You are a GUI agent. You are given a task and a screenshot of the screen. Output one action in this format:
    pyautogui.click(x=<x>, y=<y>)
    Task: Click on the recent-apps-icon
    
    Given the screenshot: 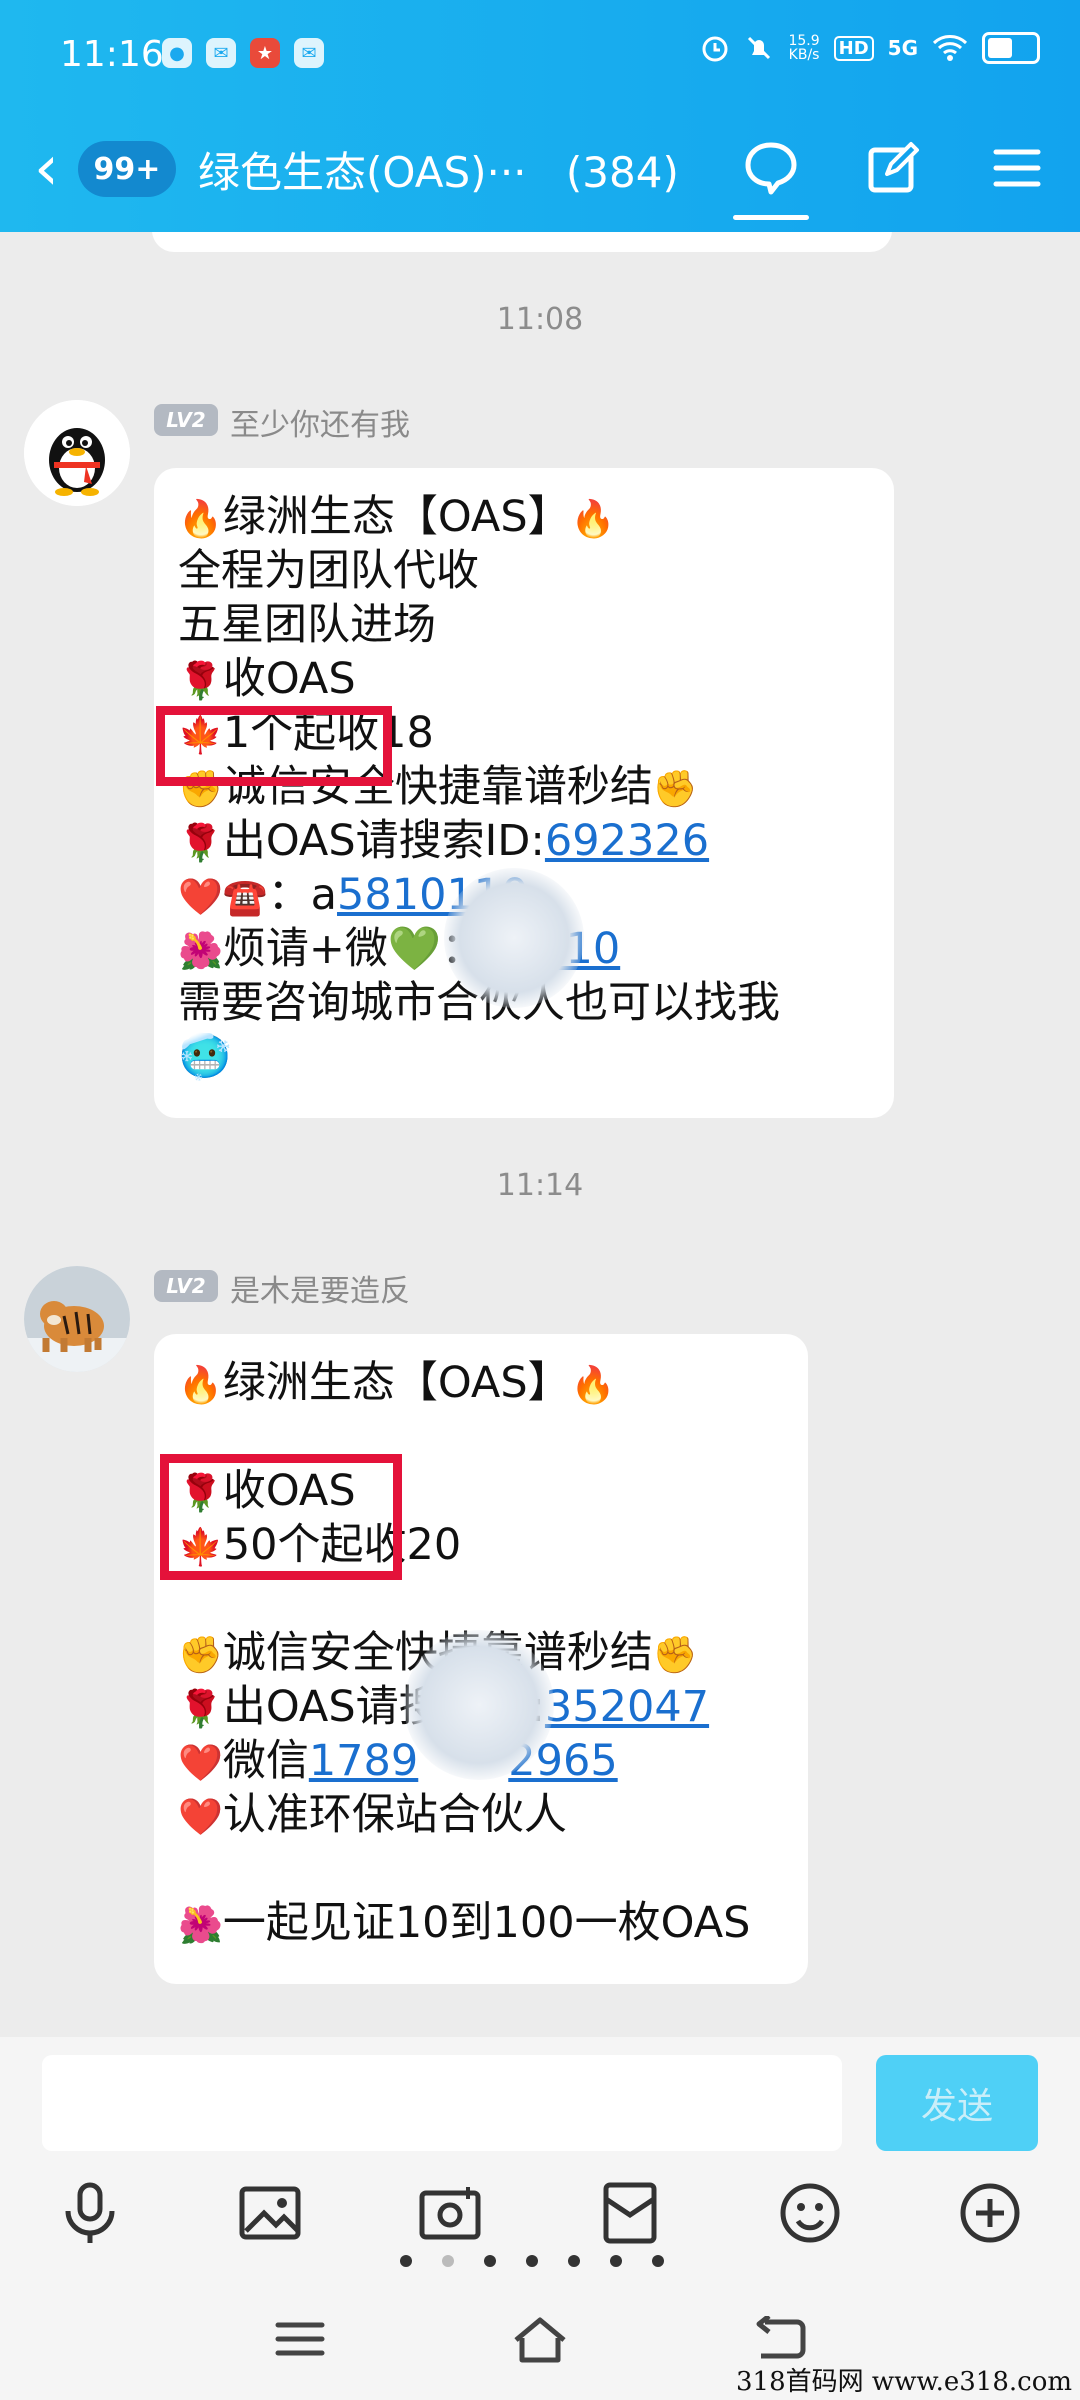 What is the action you would take?
    pyautogui.click(x=300, y=2339)
    